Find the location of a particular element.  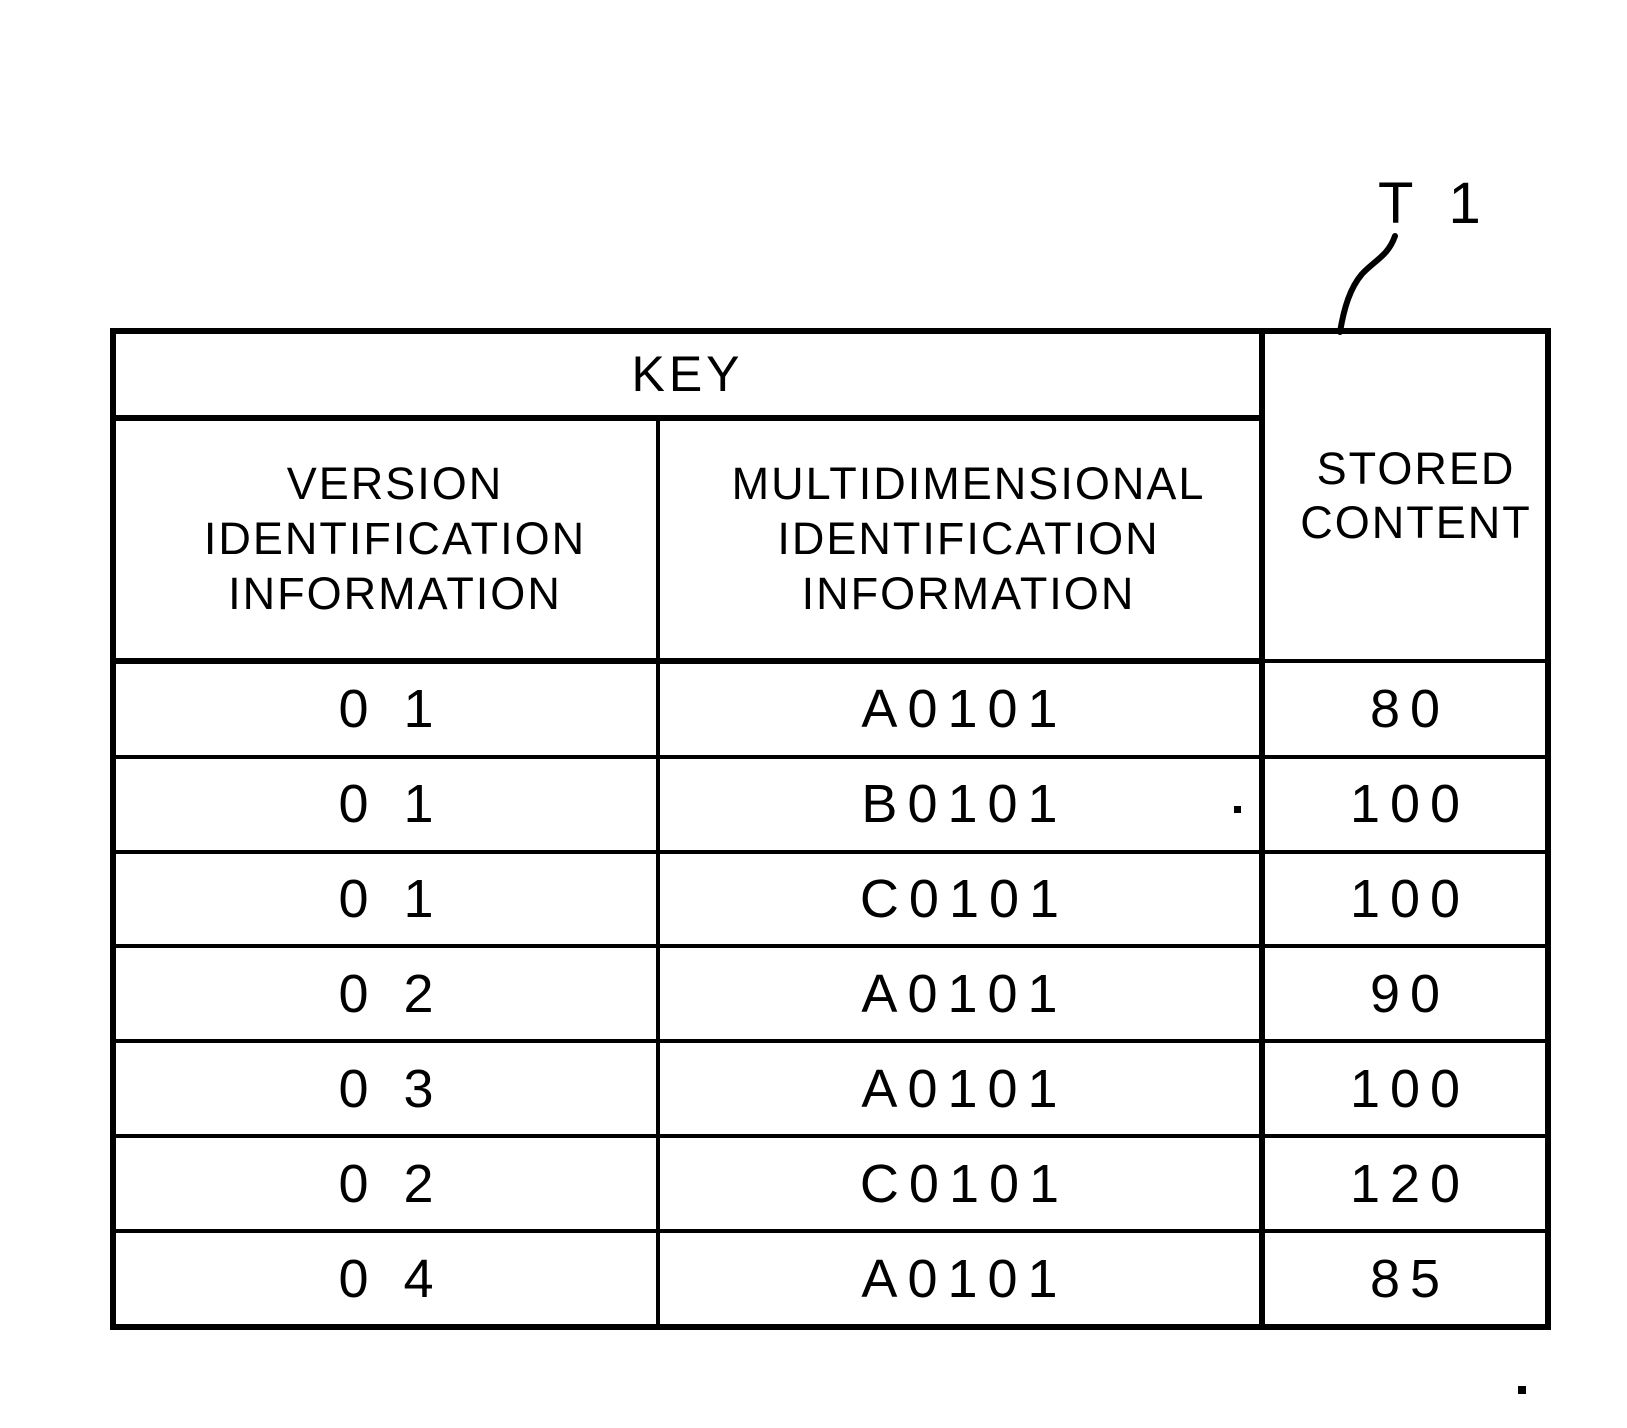

cell-stored-content: 90 is located at coordinates (1404, 994).